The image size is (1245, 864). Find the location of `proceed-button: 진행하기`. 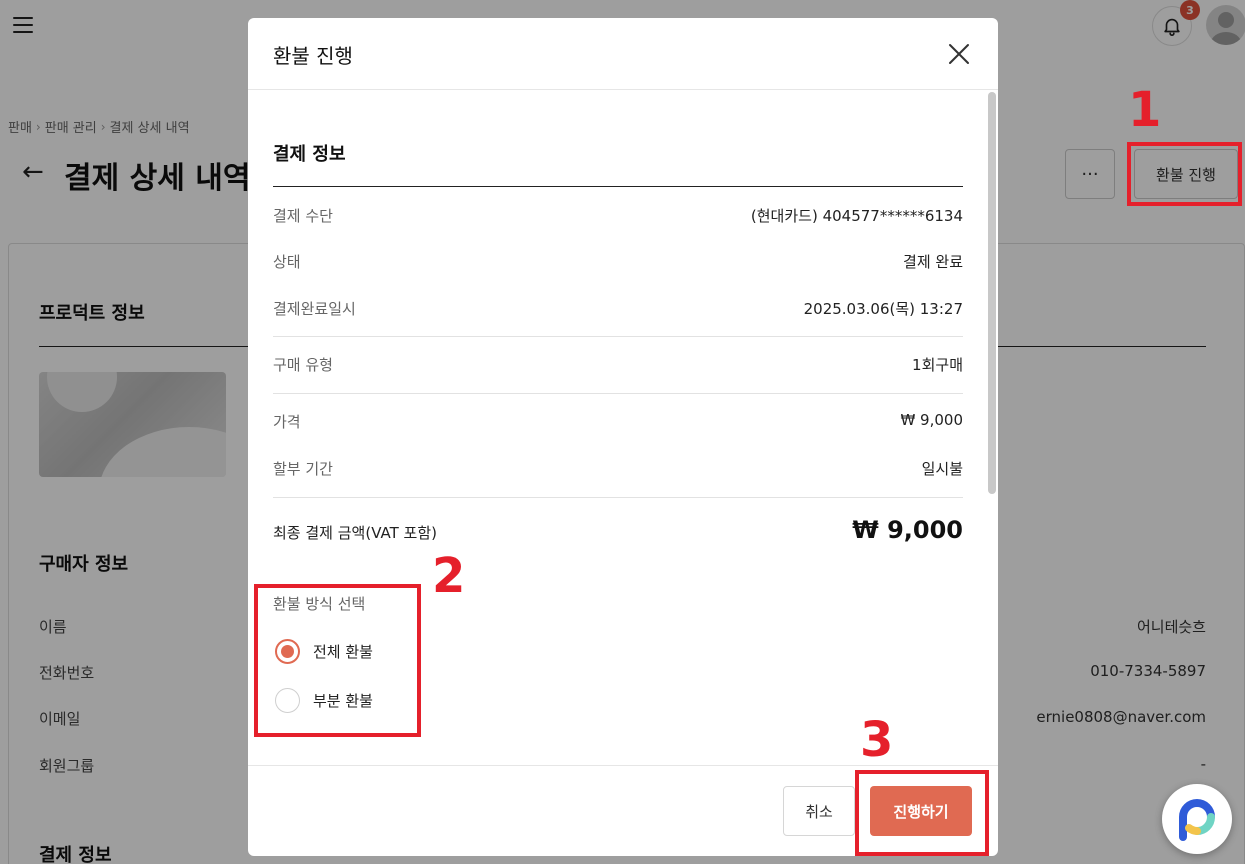

proceed-button: 진행하기 is located at coordinates (921, 811).